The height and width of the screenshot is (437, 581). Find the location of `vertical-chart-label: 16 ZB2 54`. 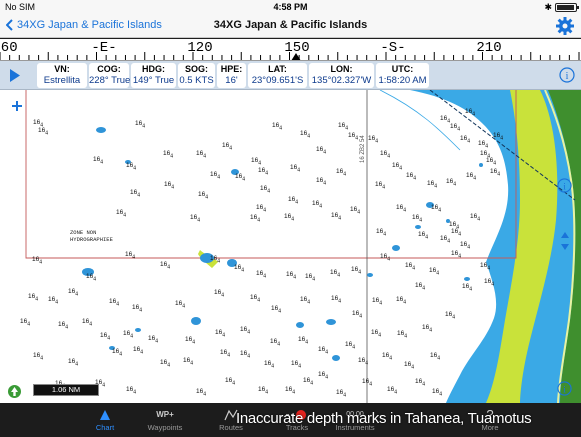

vertical-chart-label: 16 ZB2 54 is located at coordinates (363, 149).